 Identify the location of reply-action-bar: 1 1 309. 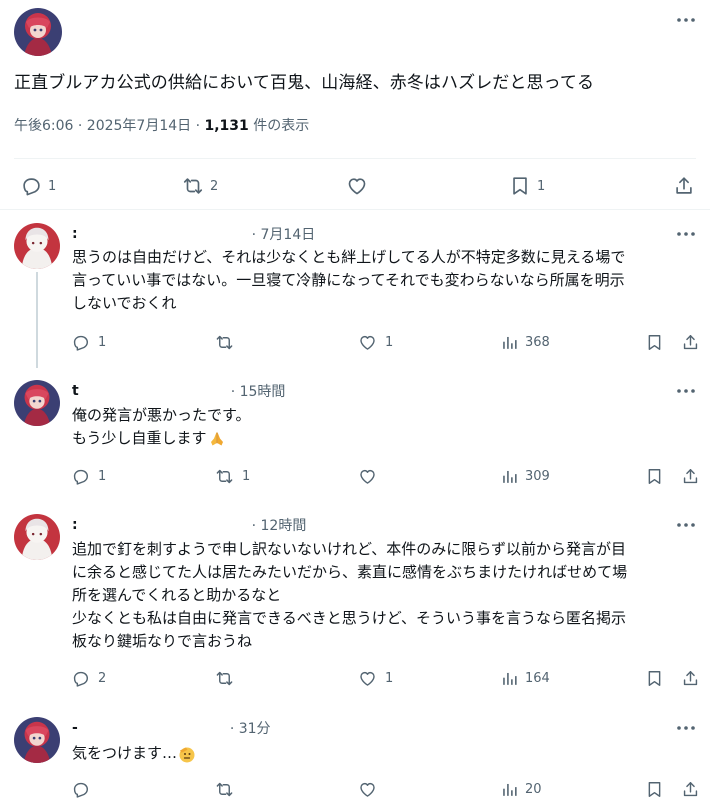
(355, 476).